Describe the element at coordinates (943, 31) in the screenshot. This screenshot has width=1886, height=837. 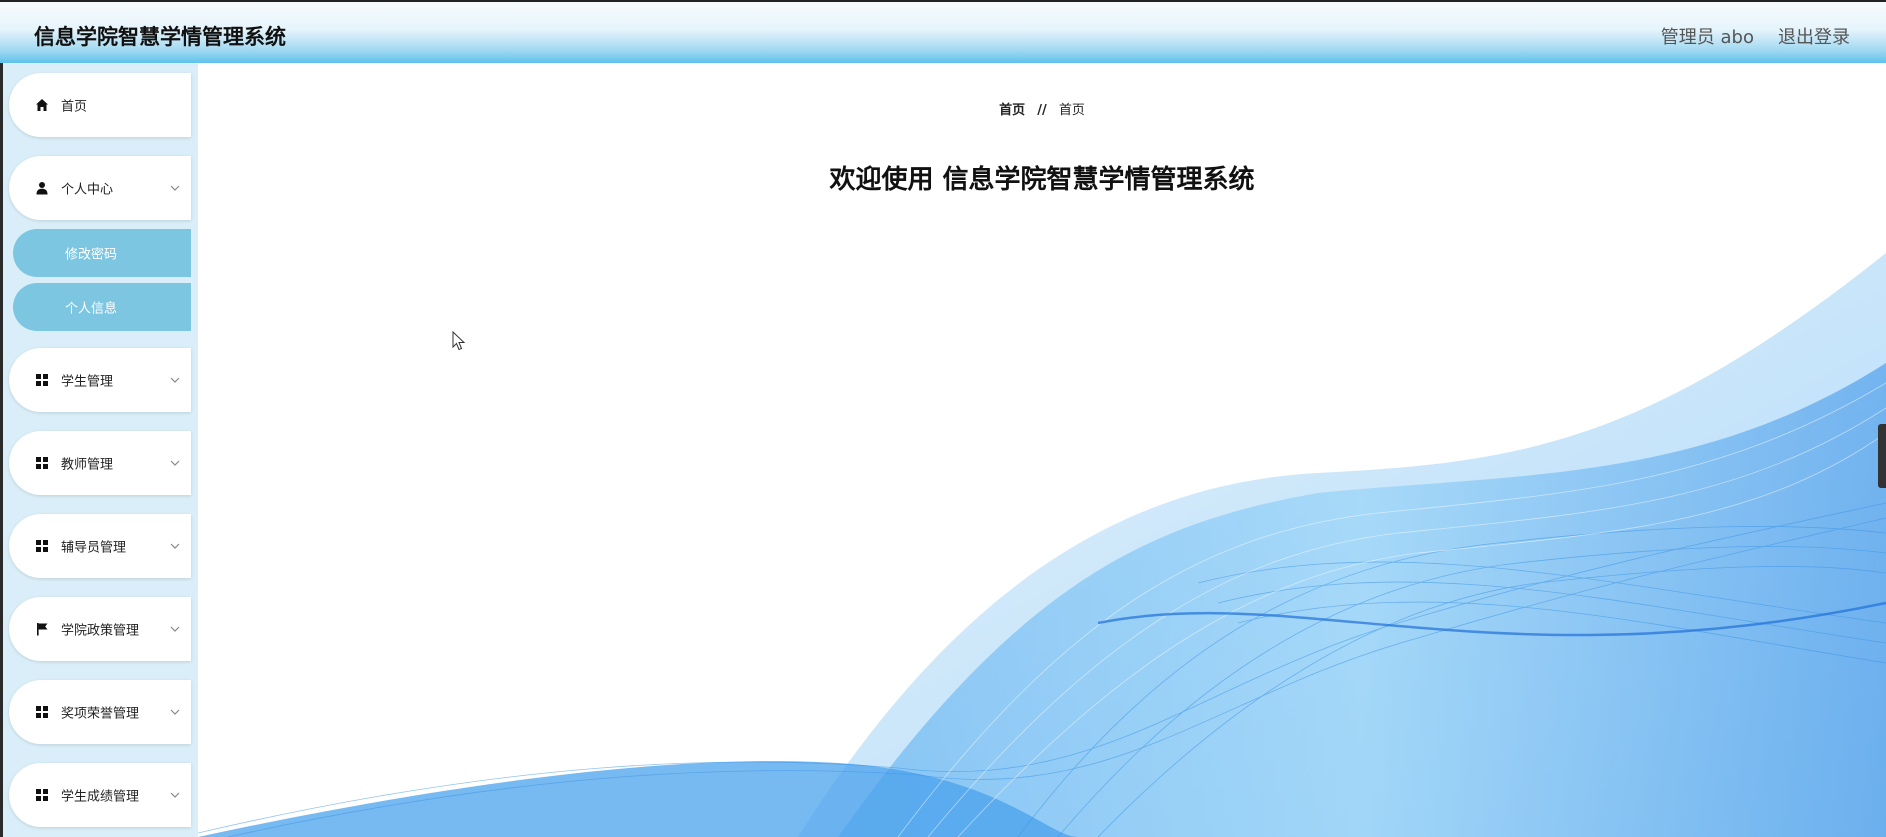
I see `top-bar: 信息学院智慧学情管理系统 管理员 abo 退出登录` at that location.